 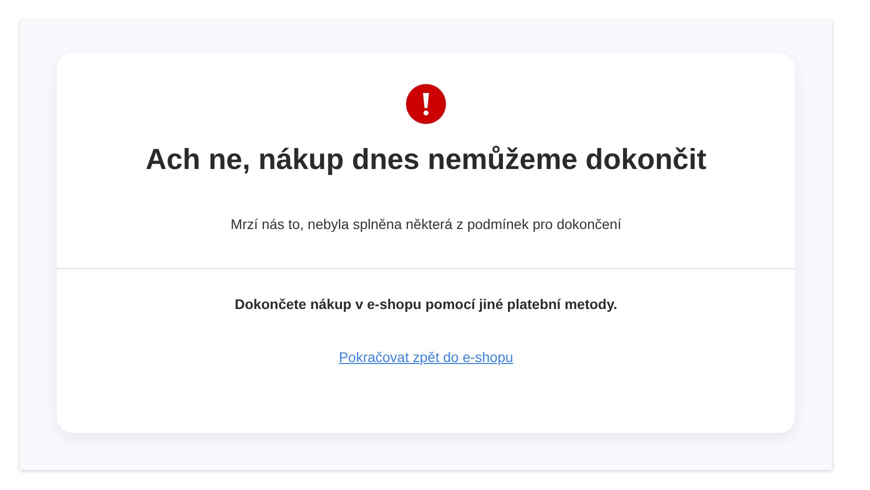 I want to click on error-title: Ach ne, nákup dnes nemůžeme dokončit, so click(x=426, y=160).